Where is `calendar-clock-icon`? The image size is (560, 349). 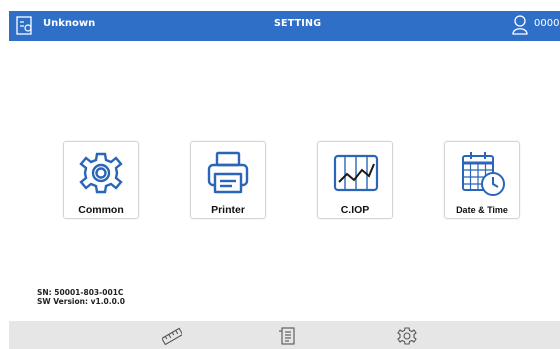
calendar-clock-icon is located at coordinates (483, 174).